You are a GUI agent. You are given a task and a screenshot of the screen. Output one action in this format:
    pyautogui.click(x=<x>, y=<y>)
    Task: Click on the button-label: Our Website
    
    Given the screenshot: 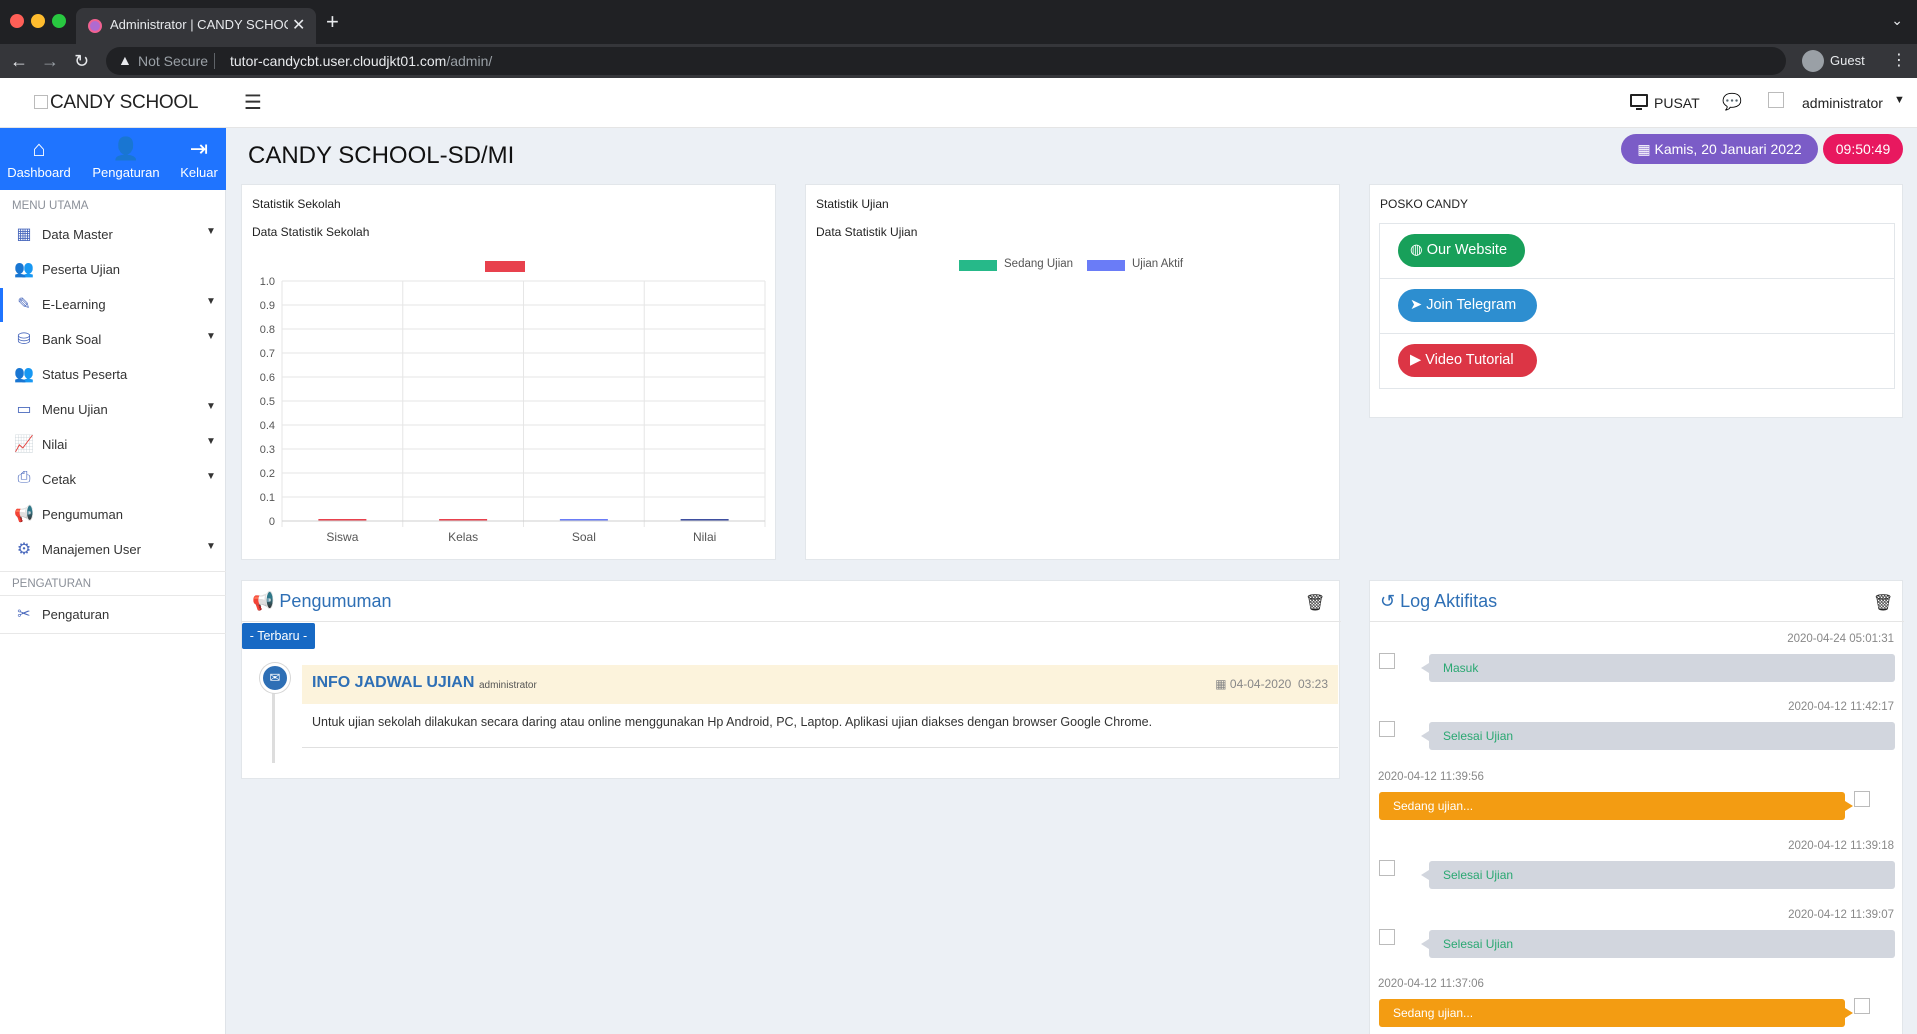 What is the action you would take?
    pyautogui.click(x=1467, y=250)
    